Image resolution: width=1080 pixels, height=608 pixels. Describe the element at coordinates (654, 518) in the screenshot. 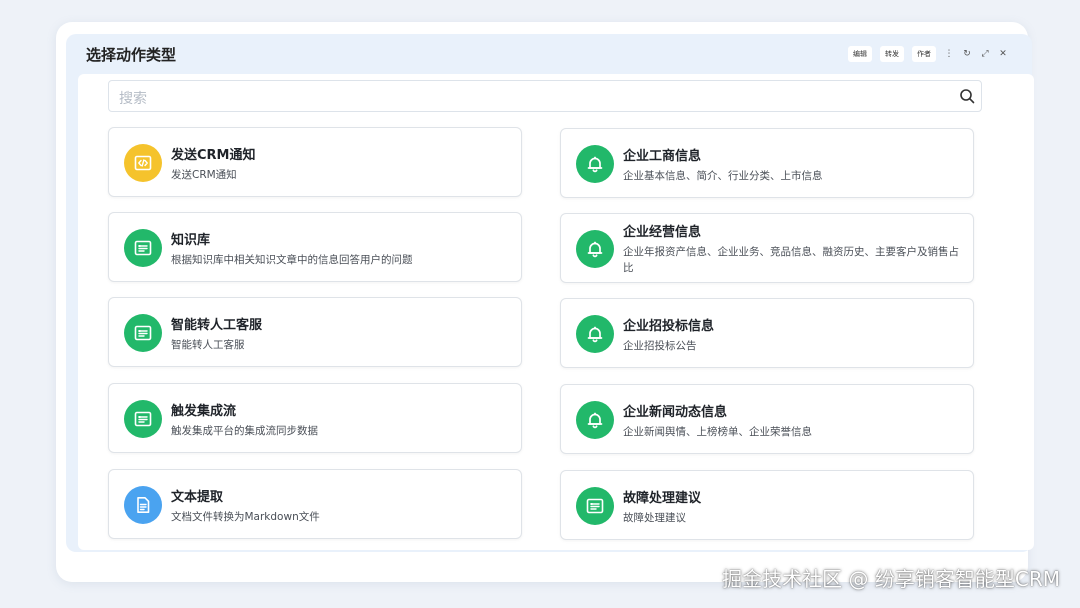

I see `card-description: 故障处理建议` at that location.